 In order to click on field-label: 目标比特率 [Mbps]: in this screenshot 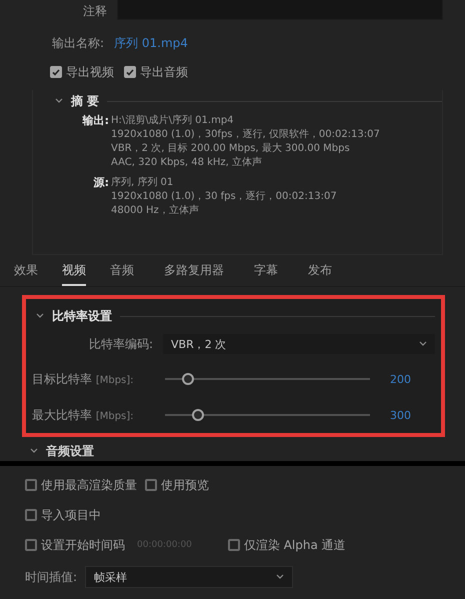, I will do `click(83, 379)`.